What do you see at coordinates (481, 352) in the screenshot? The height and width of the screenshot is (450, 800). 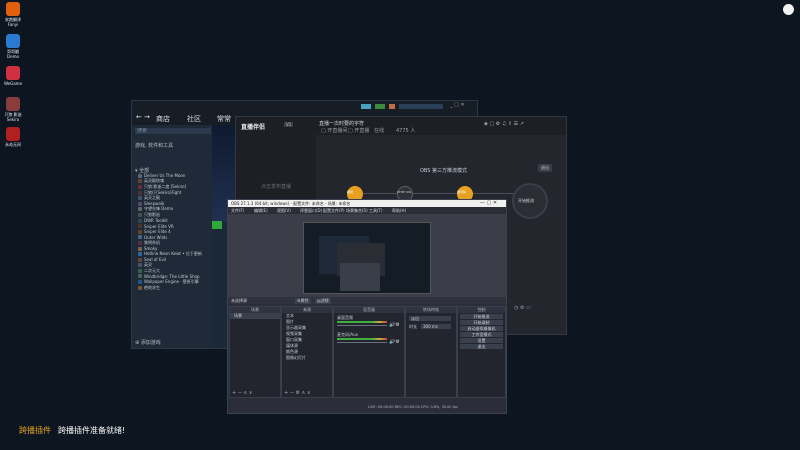 I see `controls-panel: 控制 开始推流 开始录制 启动虚拟摄像机 工作室模式 设置 退出` at bounding box center [481, 352].